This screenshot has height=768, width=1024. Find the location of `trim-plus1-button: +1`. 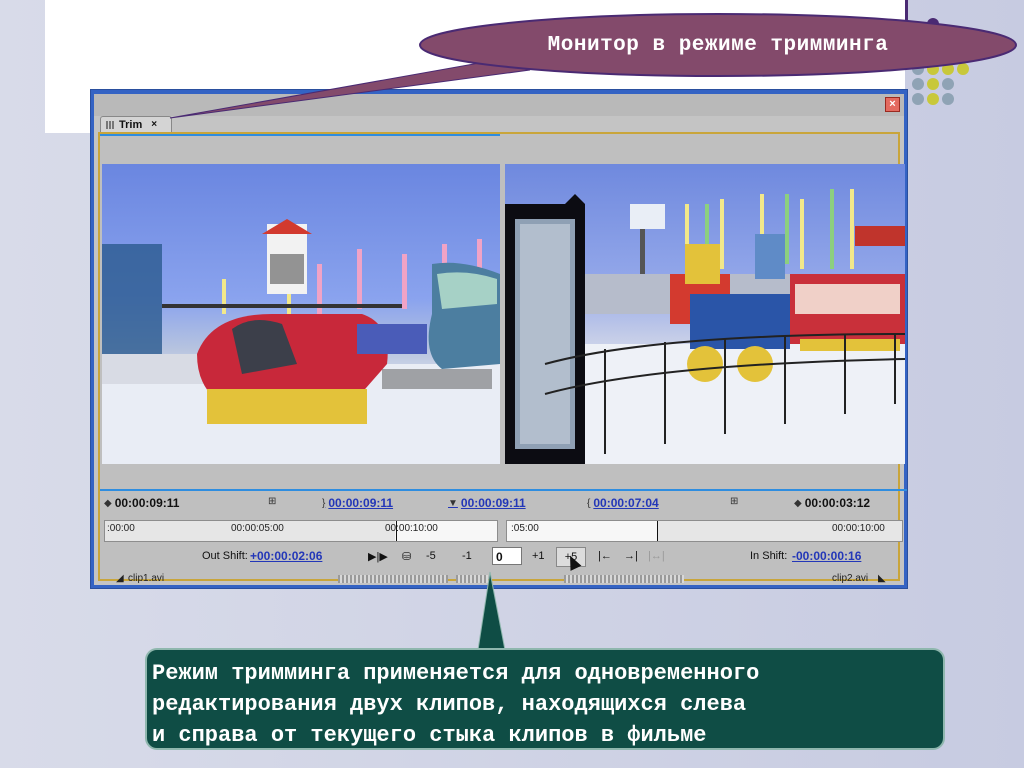

trim-plus1-button: +1 is located at coordinates (538, 556).